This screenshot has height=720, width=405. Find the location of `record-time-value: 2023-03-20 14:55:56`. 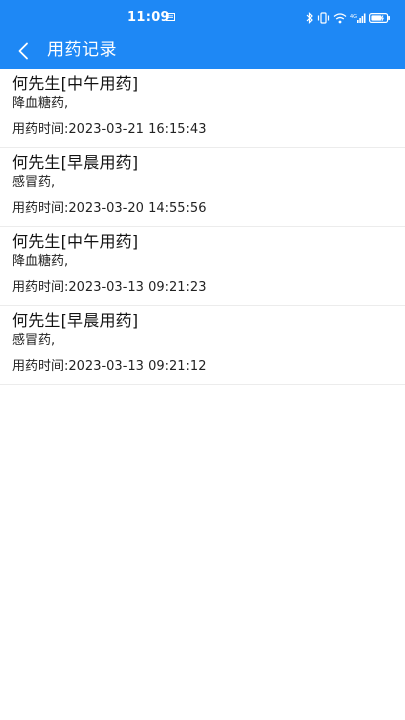

record-time-value: 2023-03-20 14:55:56 is located at coordinates (137, 208).